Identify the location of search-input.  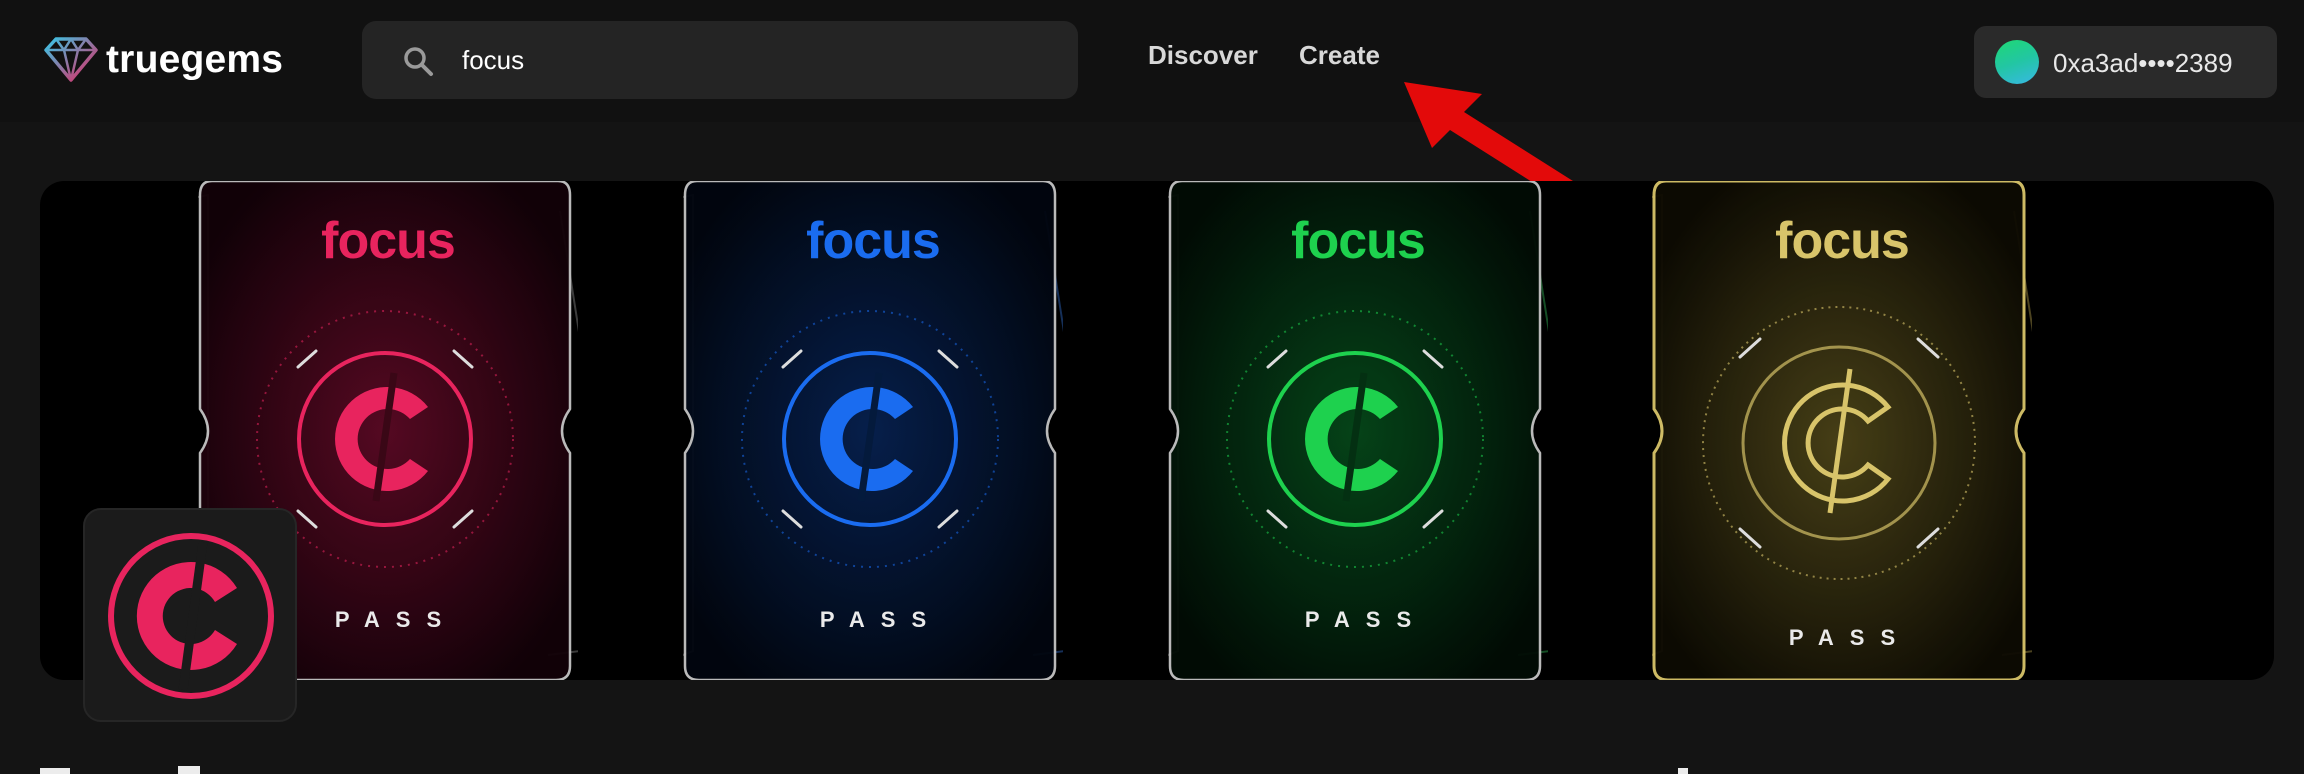
(752, 60).